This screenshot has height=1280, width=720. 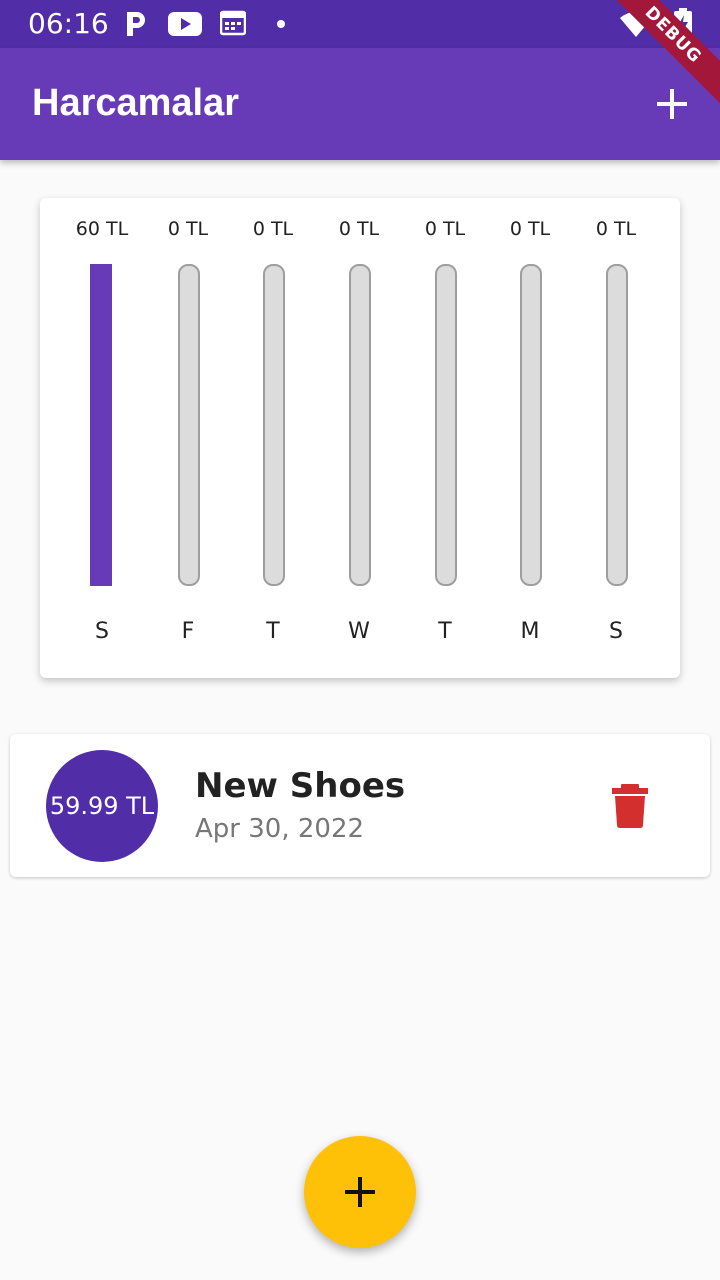 What do you see at coordinates (233, 23) in the screenshot?
I see `calendar-icon` at bounding box center [233, 23].